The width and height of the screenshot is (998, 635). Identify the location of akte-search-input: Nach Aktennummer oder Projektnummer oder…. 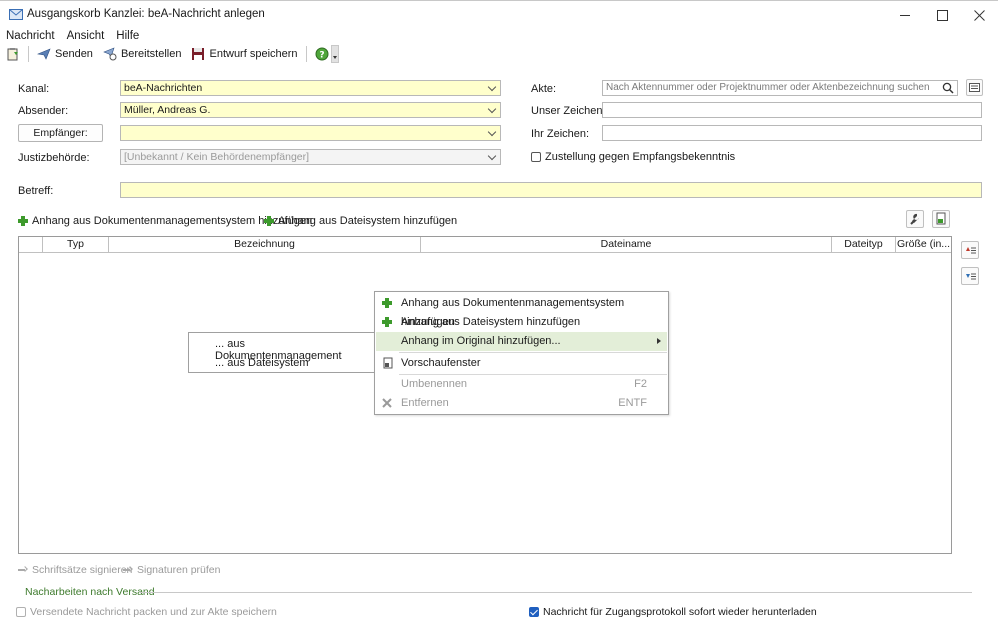
(780, 88).